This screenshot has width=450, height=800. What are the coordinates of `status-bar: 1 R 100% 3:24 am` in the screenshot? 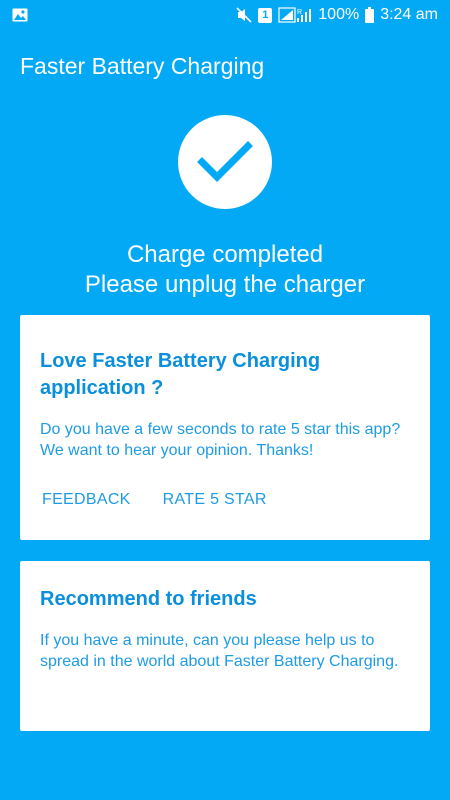 It's located at (225, 15).